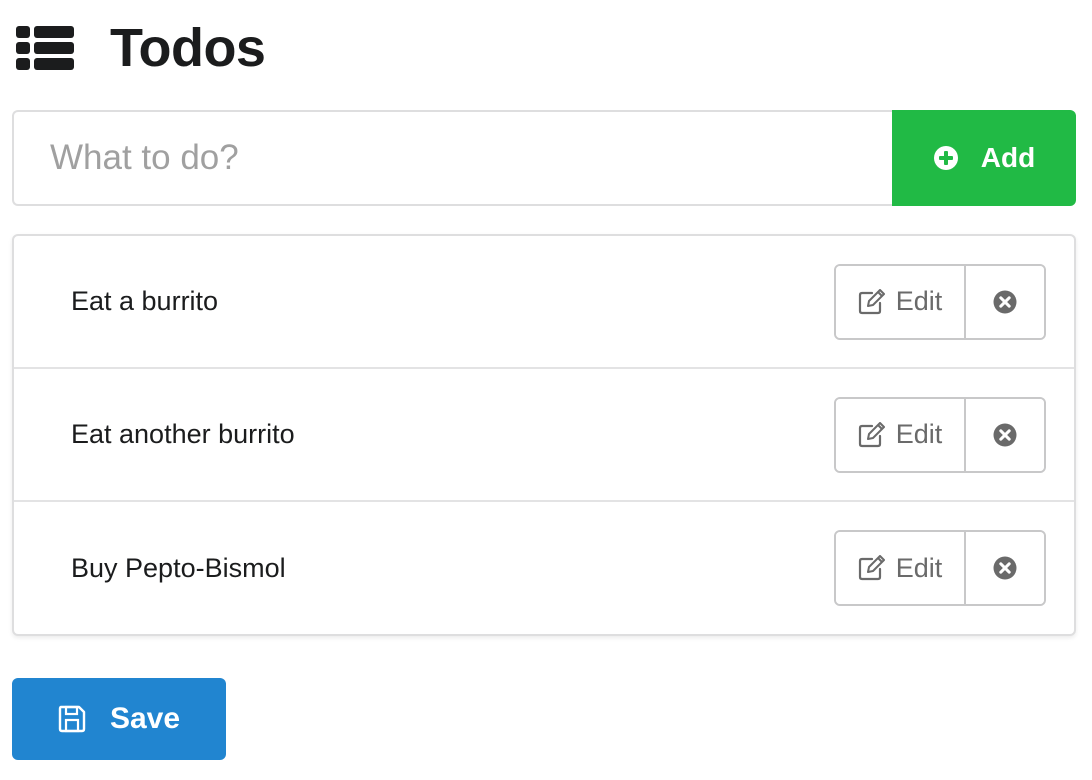 This screenshot has width=1092, height=780. I want to click on add-button: Add, so click(984, 158).